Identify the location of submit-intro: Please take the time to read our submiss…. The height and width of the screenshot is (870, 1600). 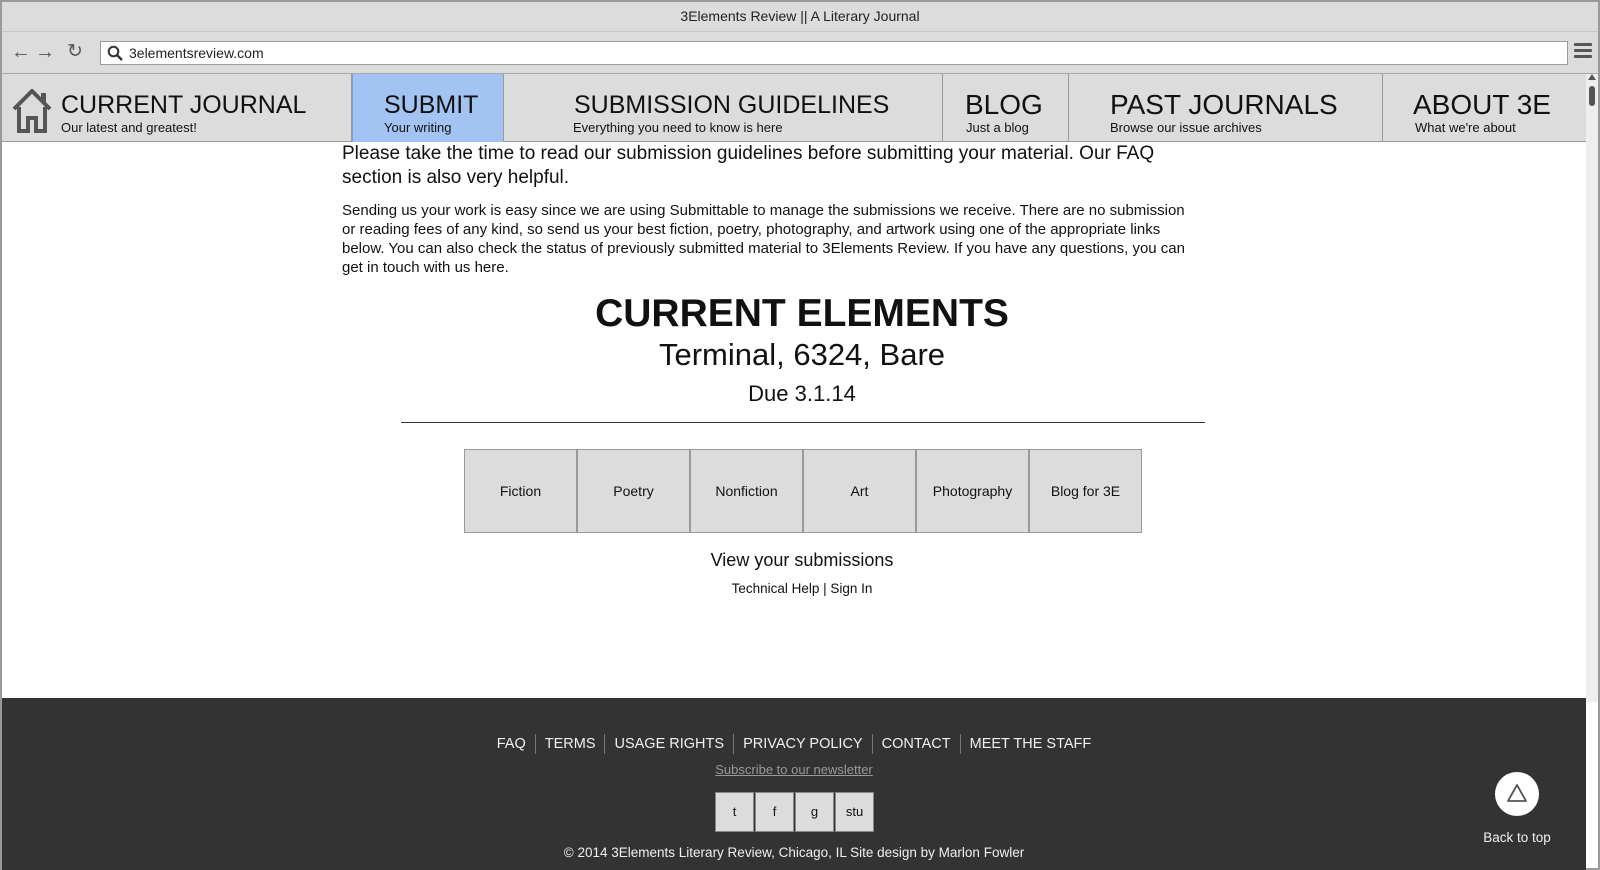
(772, 209).